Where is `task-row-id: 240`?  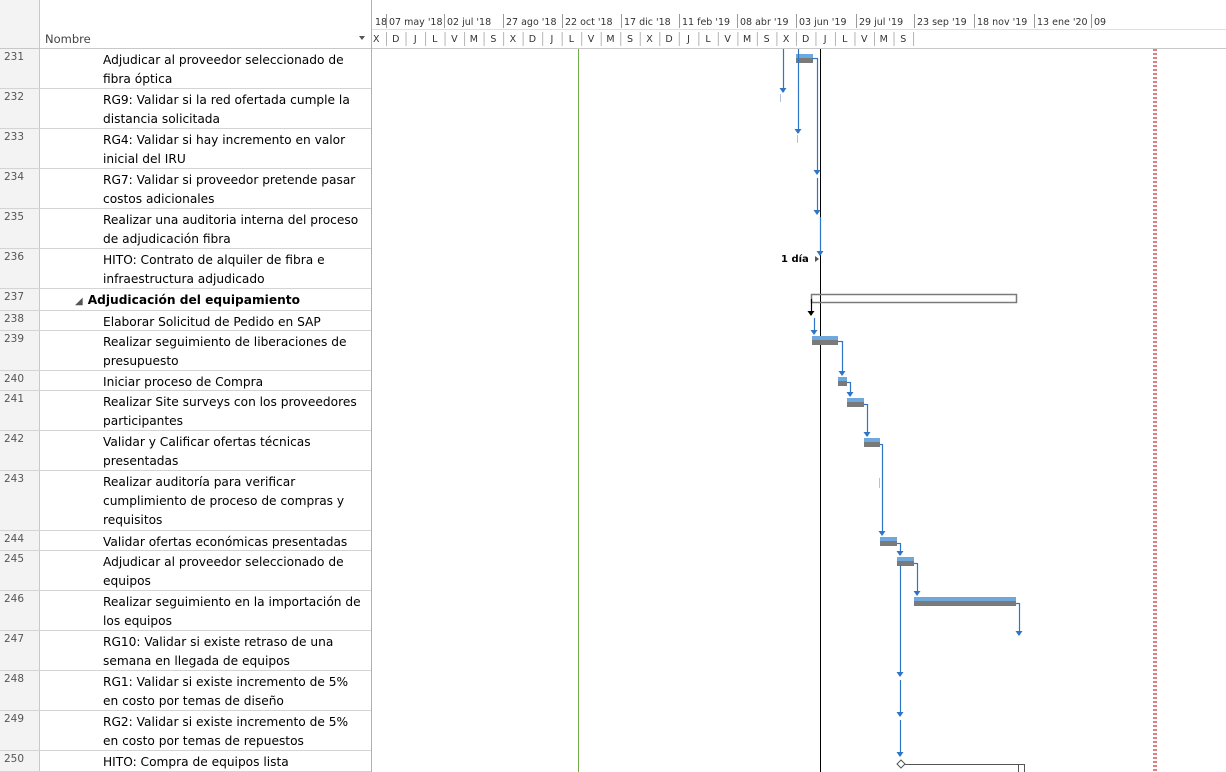
task-row-id: 240 is located at coordinates (20, 380).